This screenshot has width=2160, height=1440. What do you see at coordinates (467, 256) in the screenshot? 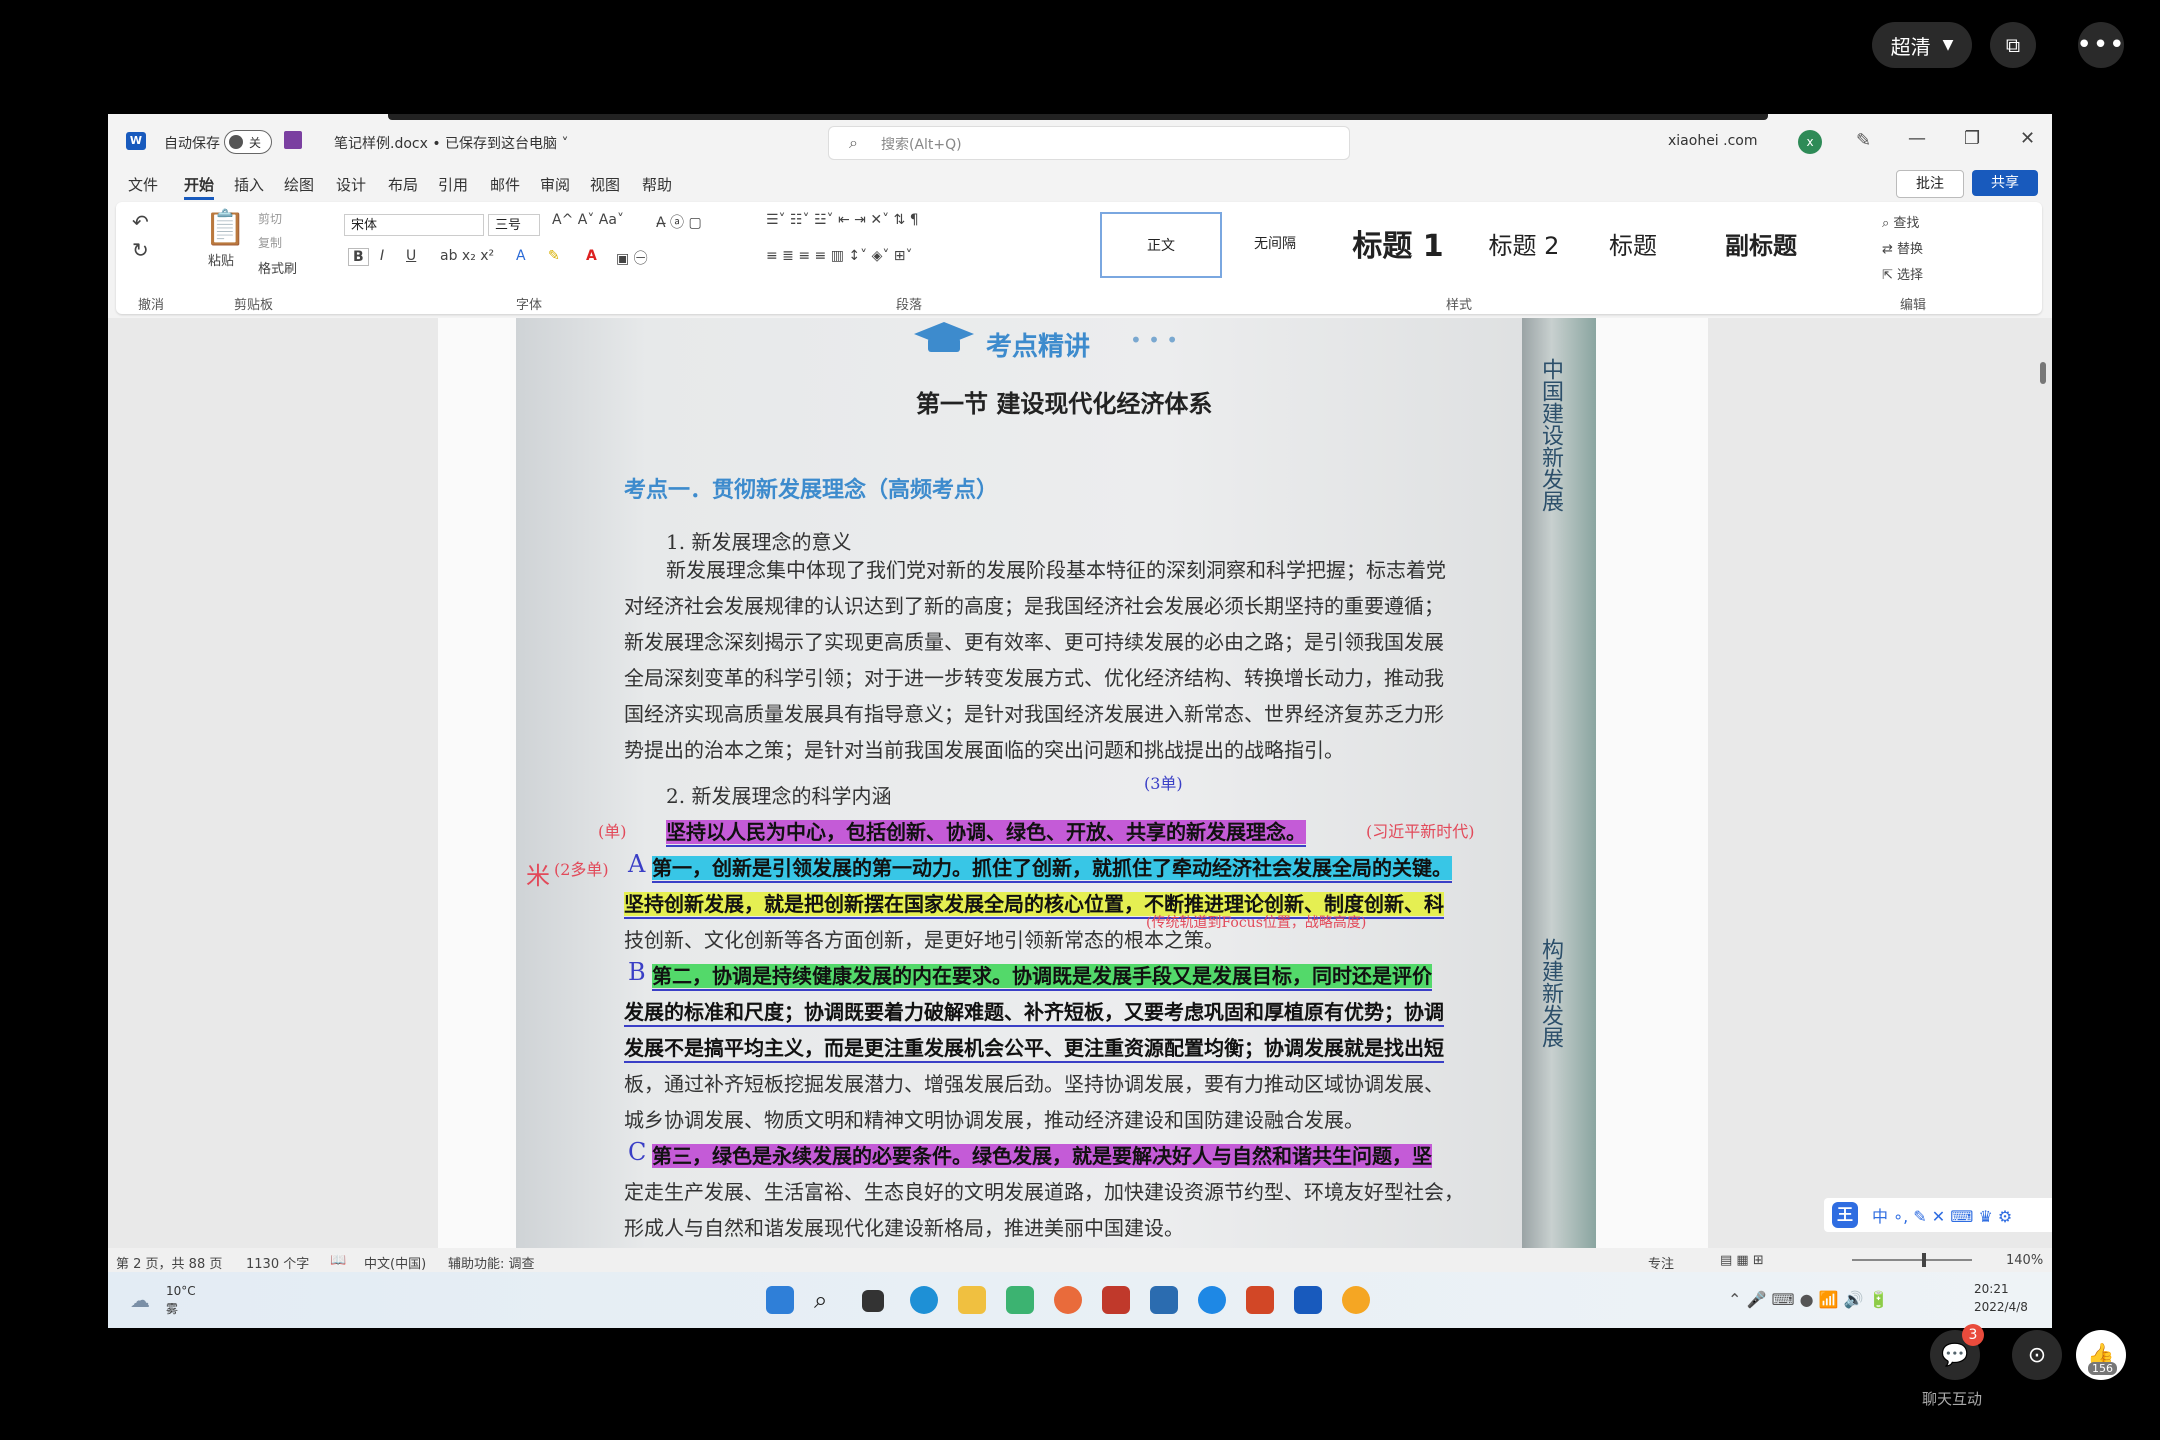
I see `strike-sub-sup-icons: ab x₂ x²` at bounding box center [467, 256].